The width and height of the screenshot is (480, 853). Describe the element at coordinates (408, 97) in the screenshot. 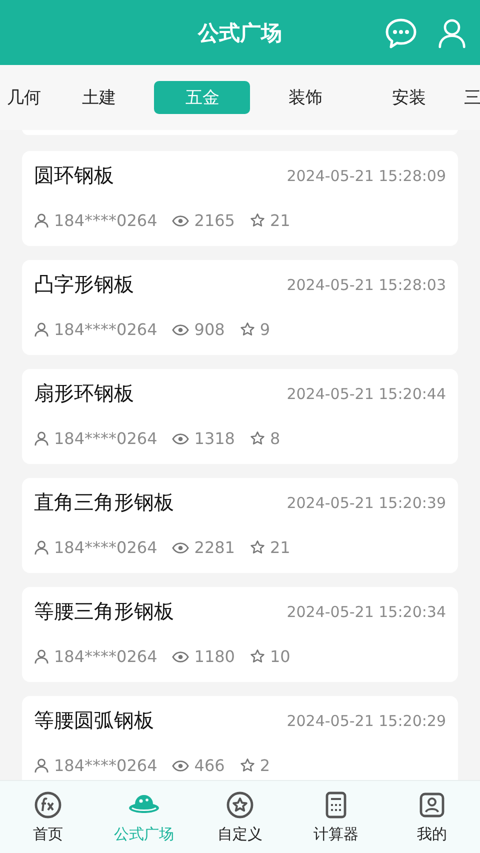

I see `category-tab: 安装` at that location.